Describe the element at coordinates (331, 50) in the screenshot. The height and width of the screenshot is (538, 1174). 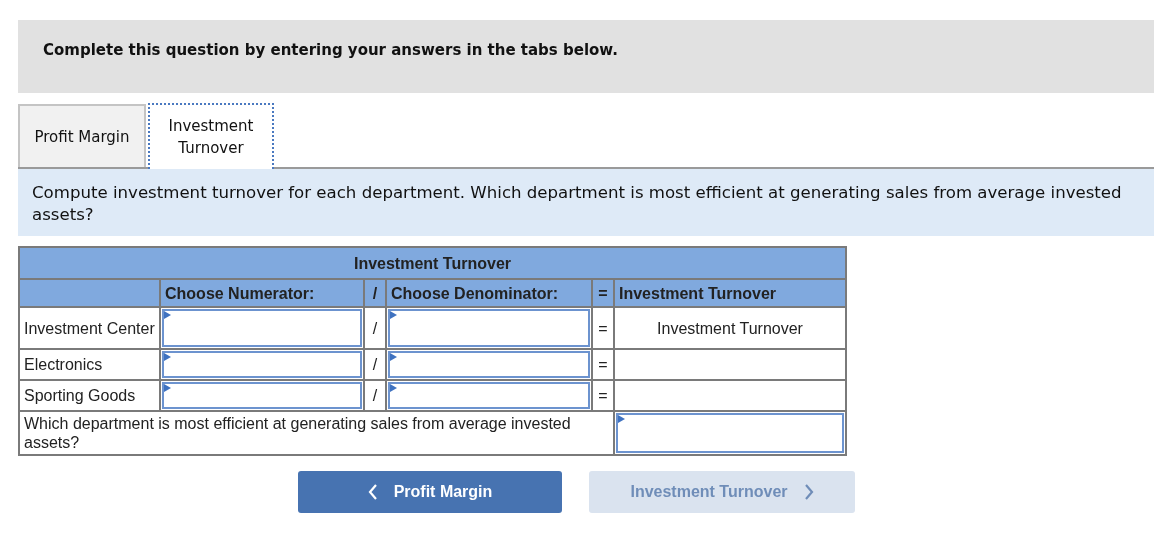
I see `instruction-heading: Complete this question by entering your answers in the tabs below.` at that location.